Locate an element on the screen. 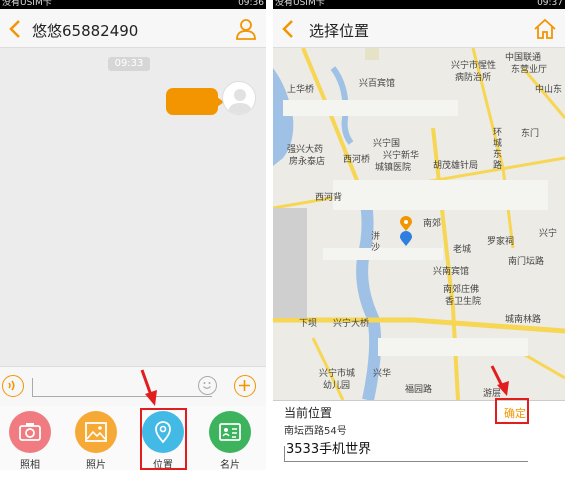 Image resolution: width=565 pixels, height=487 pixels. location-address: 南坛西路54号 is located at coordinates (315, 431).